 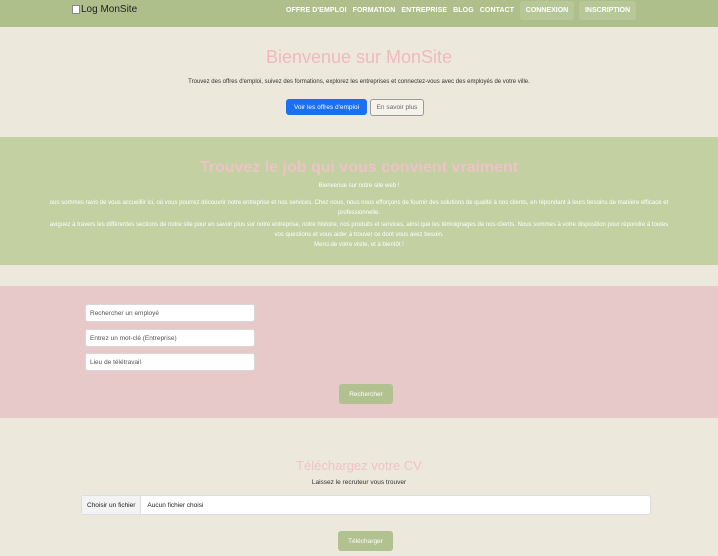 I want to click on login-button: CONNEXION, so click(x=547, y=10).